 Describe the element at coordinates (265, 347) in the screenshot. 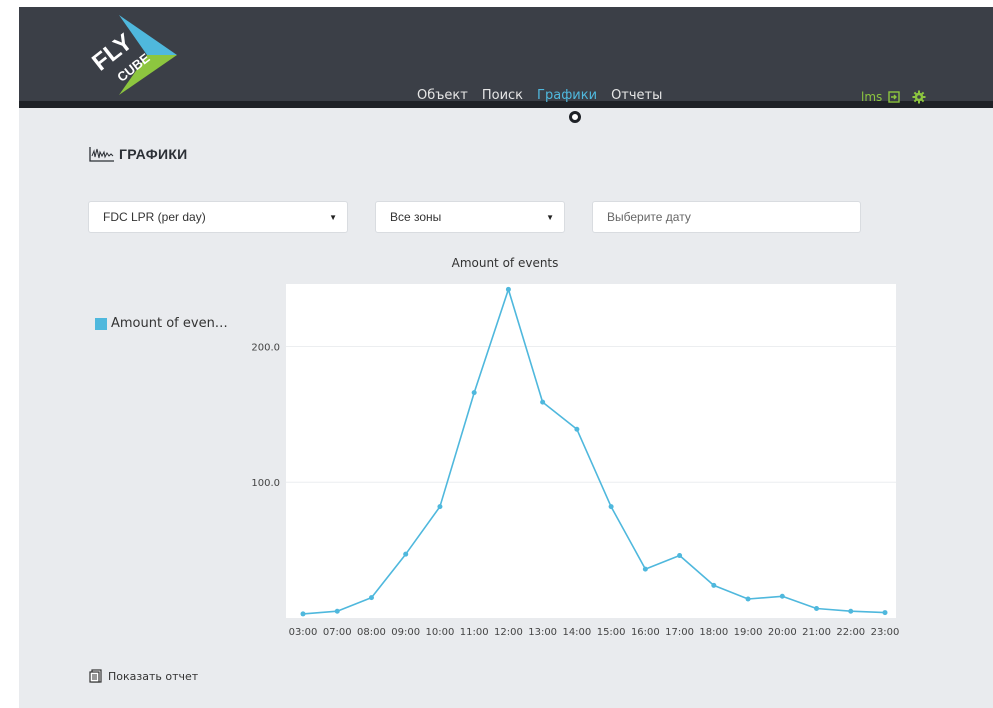

I see `y-tick-label: 200.0` at that location.